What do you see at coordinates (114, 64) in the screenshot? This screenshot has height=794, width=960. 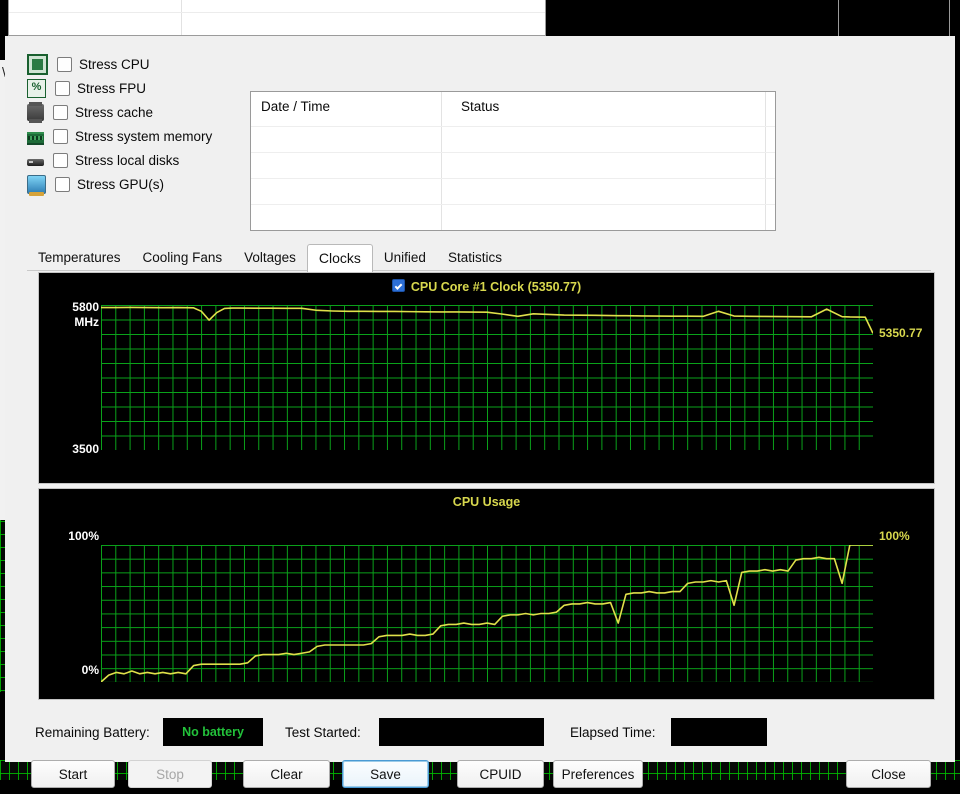 I see `stress-option-label: Stress CPU` at bounding box center [114, 64].